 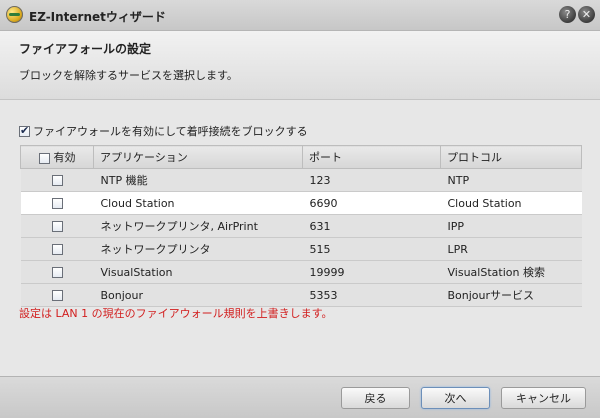 What do you see at coordinates (371, 157) in the screenshot?
I see `column-header-port: ポート` at bounding box center [371, 157].